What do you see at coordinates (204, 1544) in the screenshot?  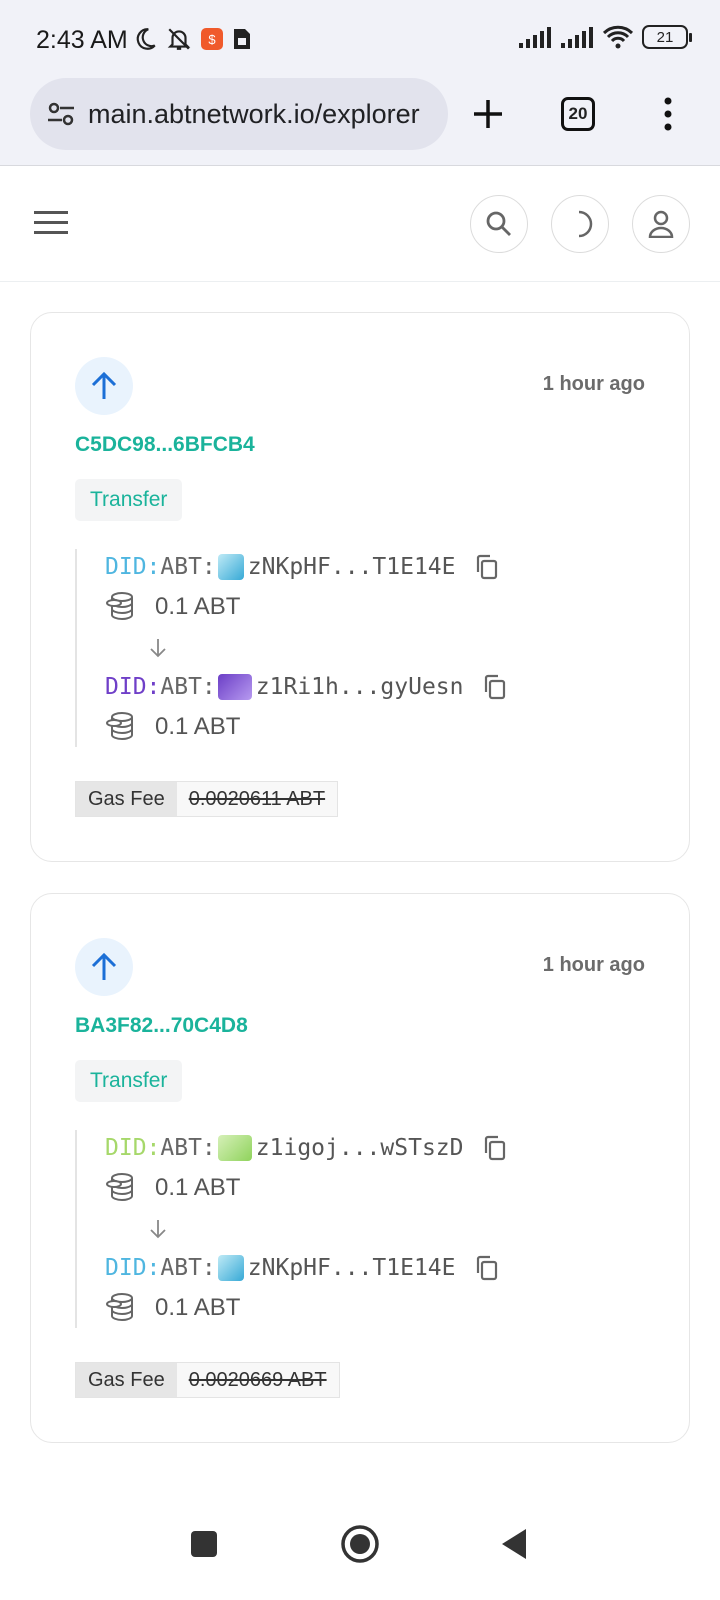 I see `recents-button` at bounding box center [204, 1544].